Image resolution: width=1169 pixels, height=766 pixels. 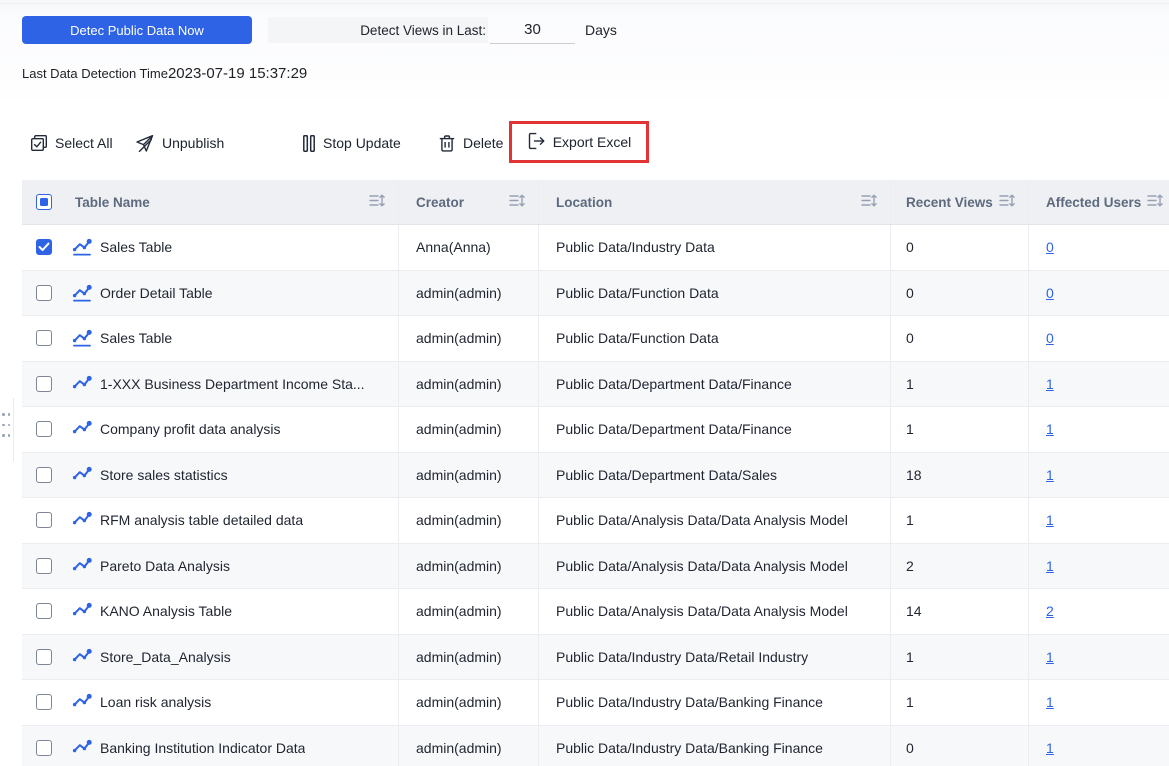 I want to click on column-header-location: Location, so click(x=714, y=202).